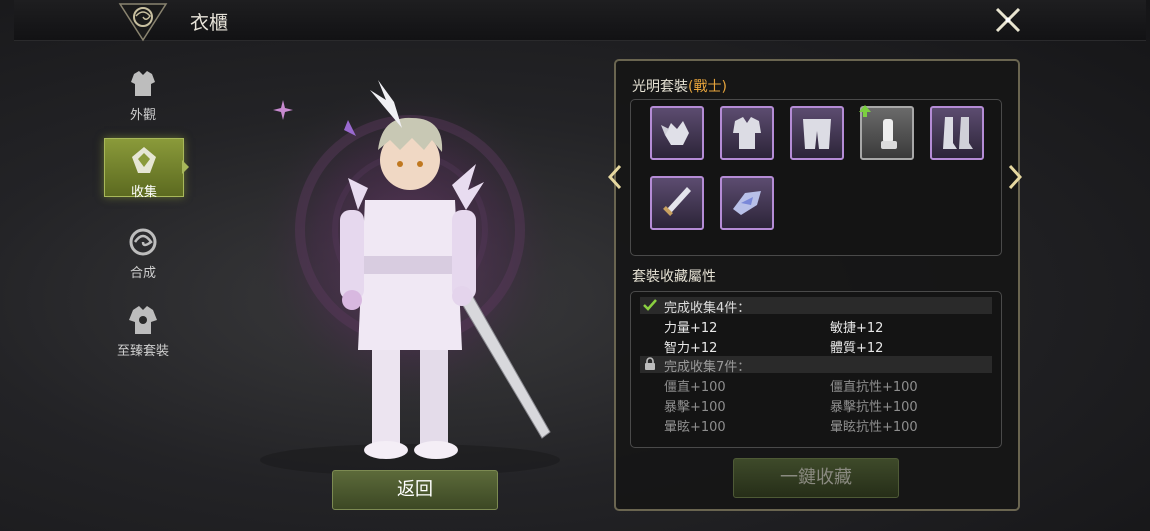  I want to click on stat-value: 暴擊抗性+100, so click(874, 407).